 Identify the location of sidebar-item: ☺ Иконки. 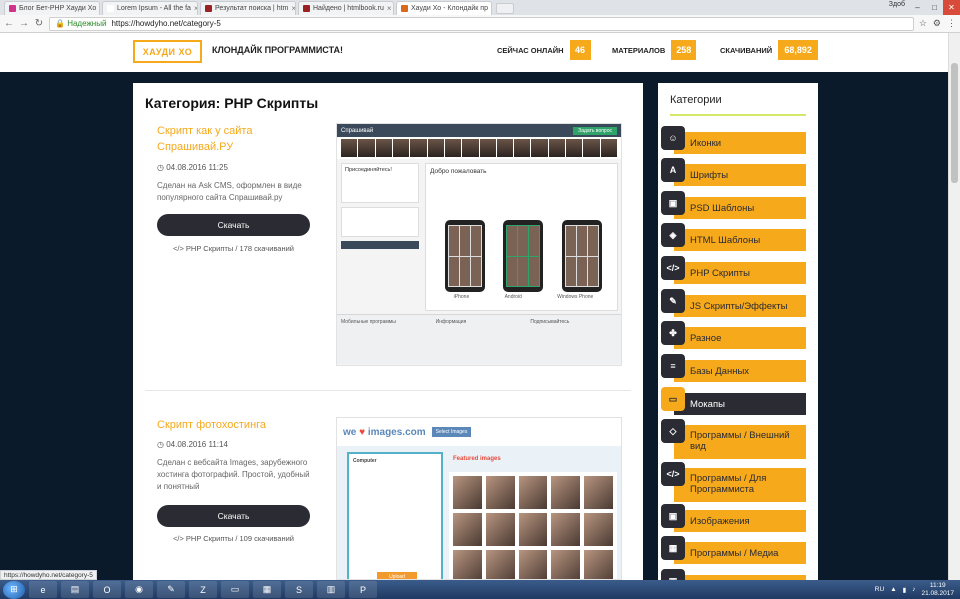
(732, 140).